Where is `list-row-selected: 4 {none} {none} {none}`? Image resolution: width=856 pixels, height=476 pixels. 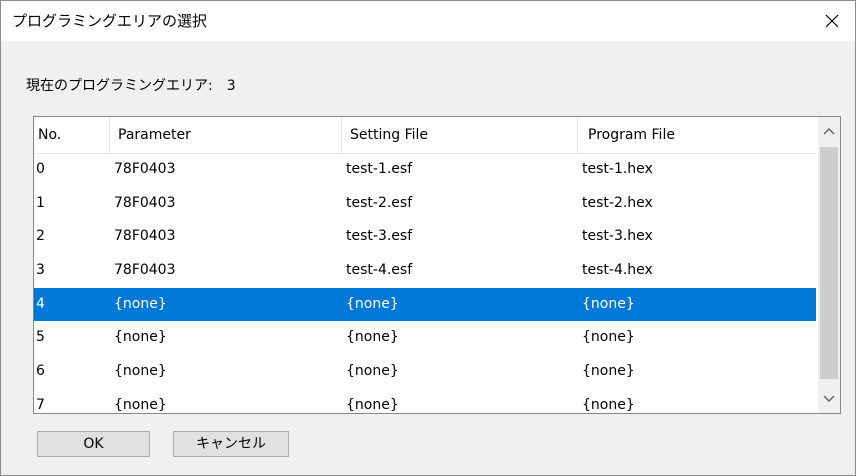
list-row-selected: 4 {none} {none} {none} is located at coordinates (425, 304).